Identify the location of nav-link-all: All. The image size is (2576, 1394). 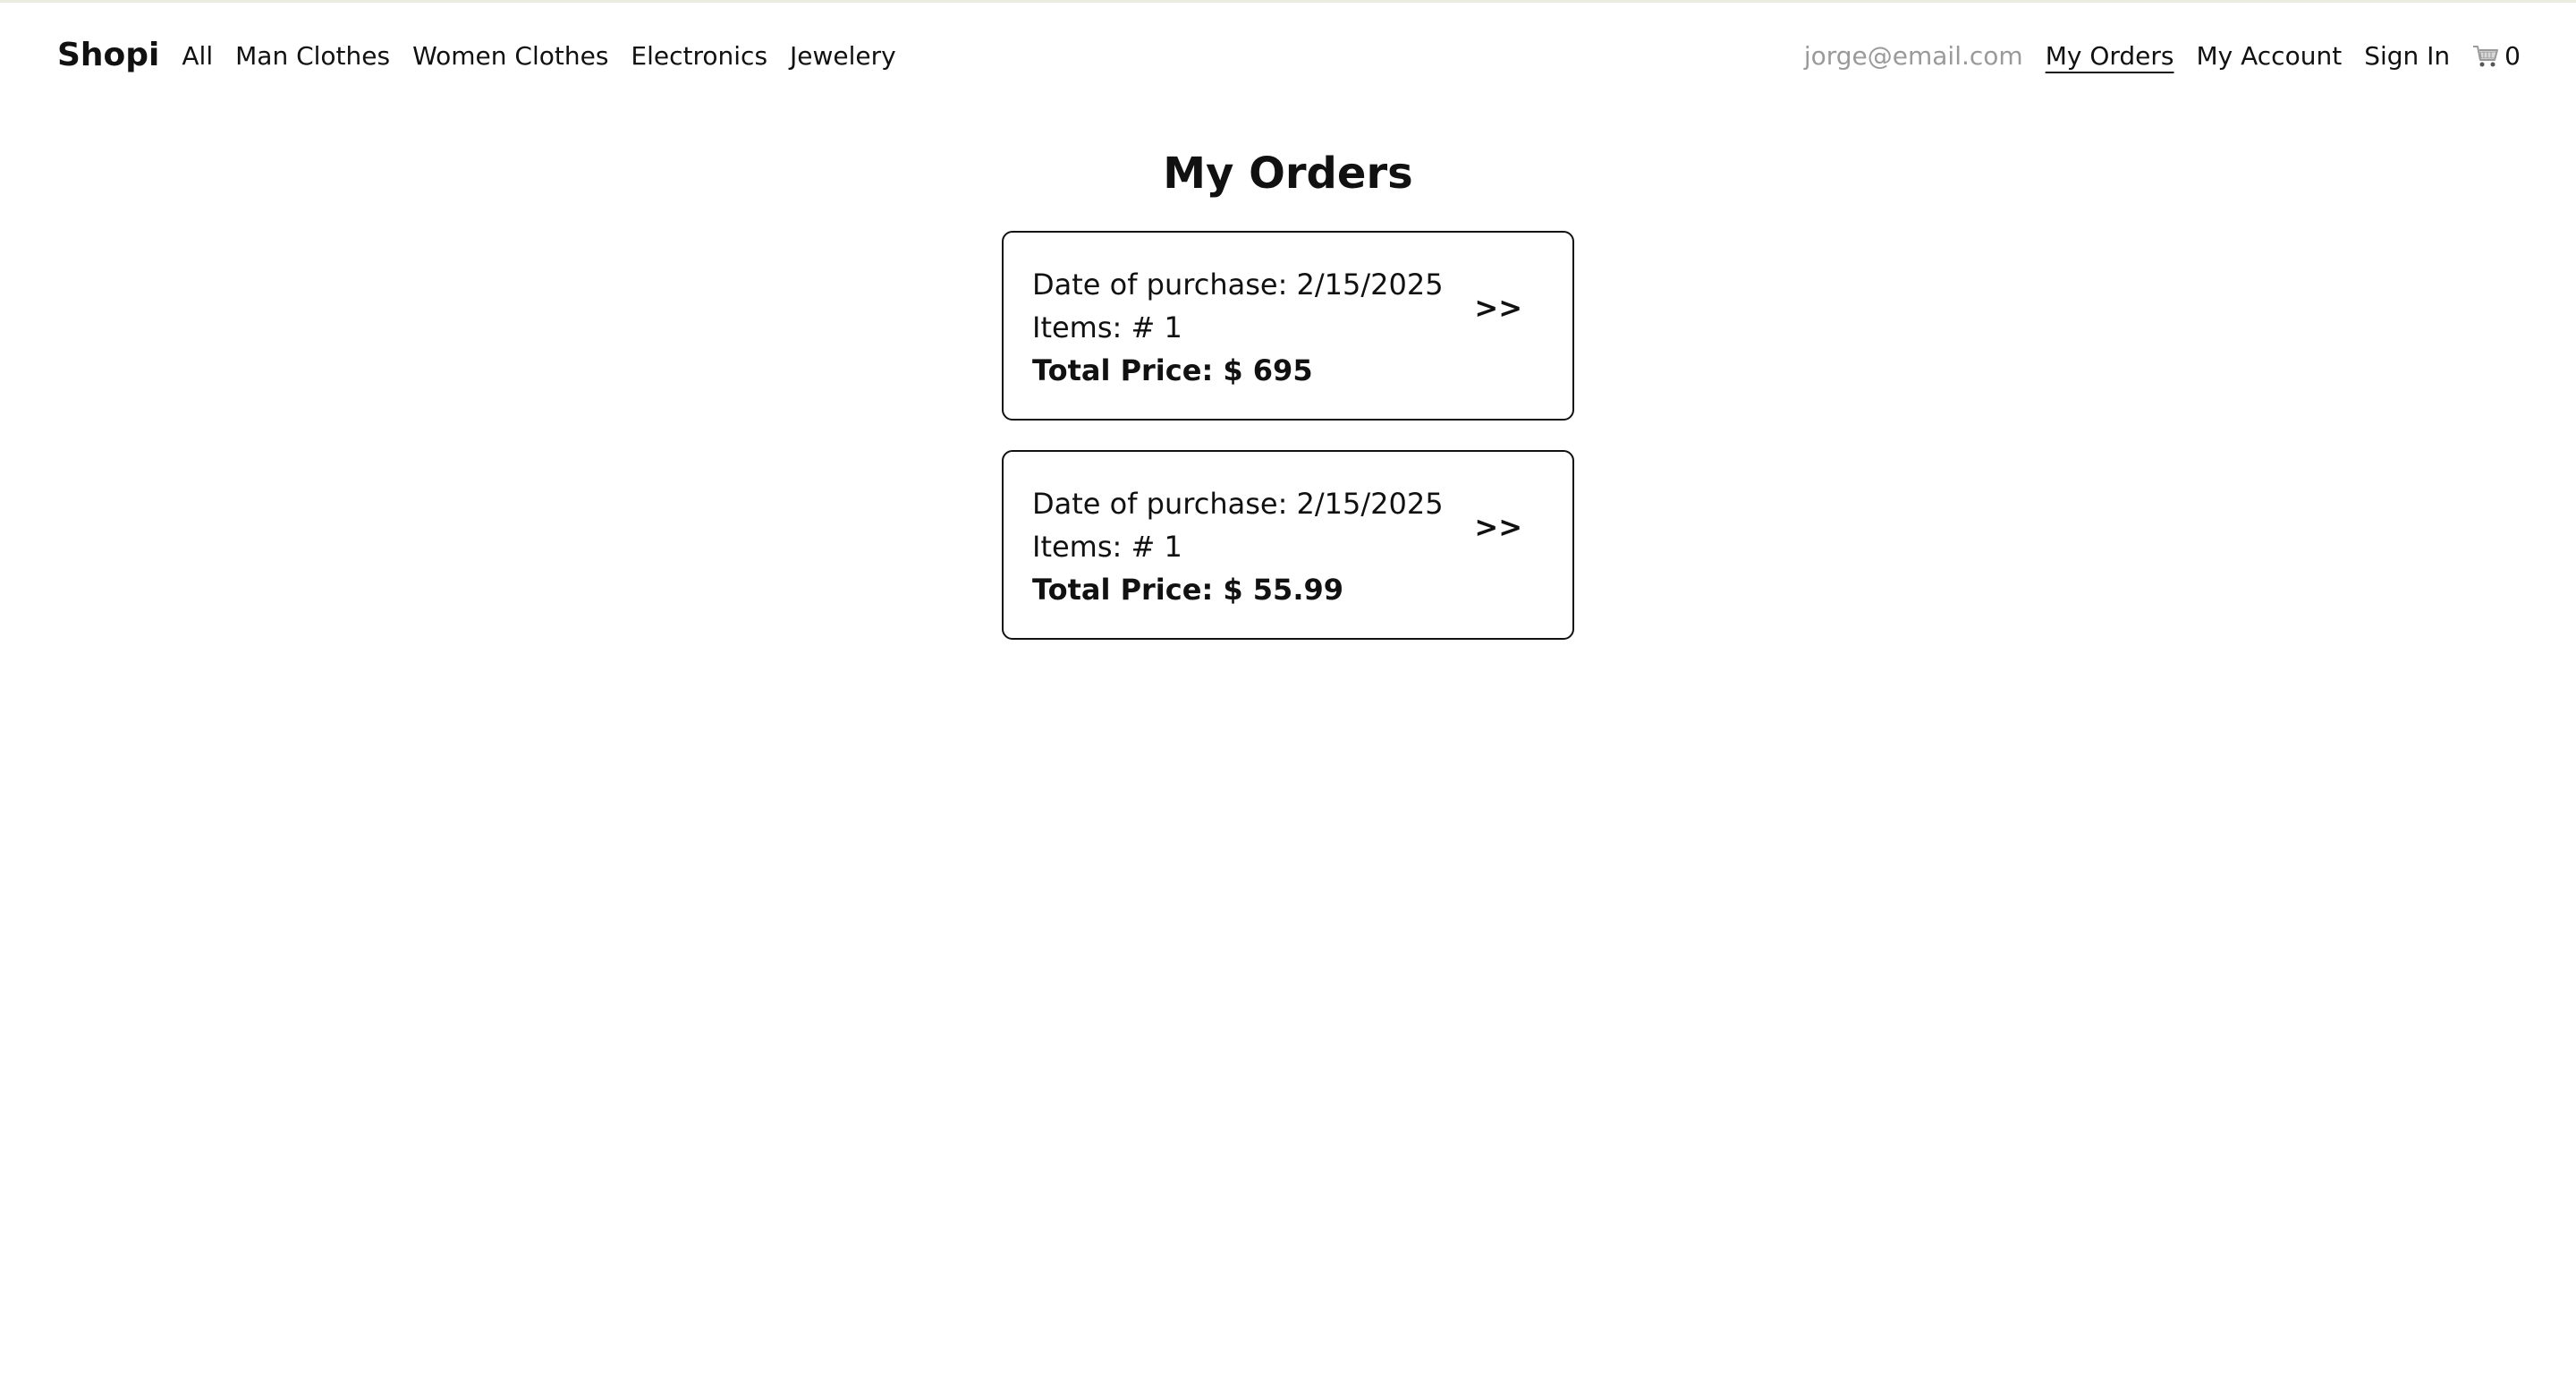
(197, 55).